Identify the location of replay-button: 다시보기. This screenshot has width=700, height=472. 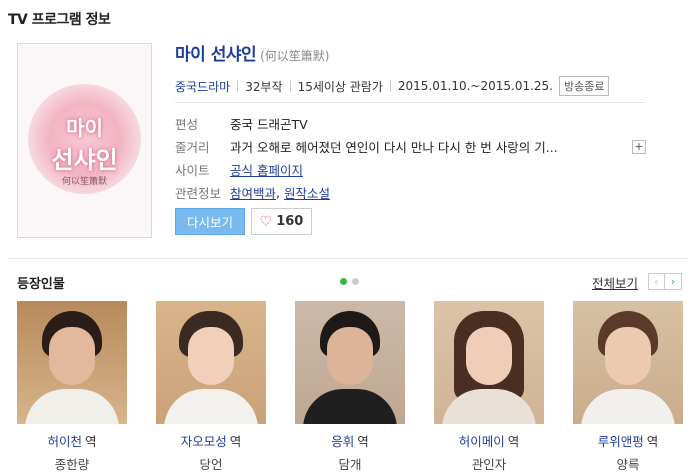
(210, 221).